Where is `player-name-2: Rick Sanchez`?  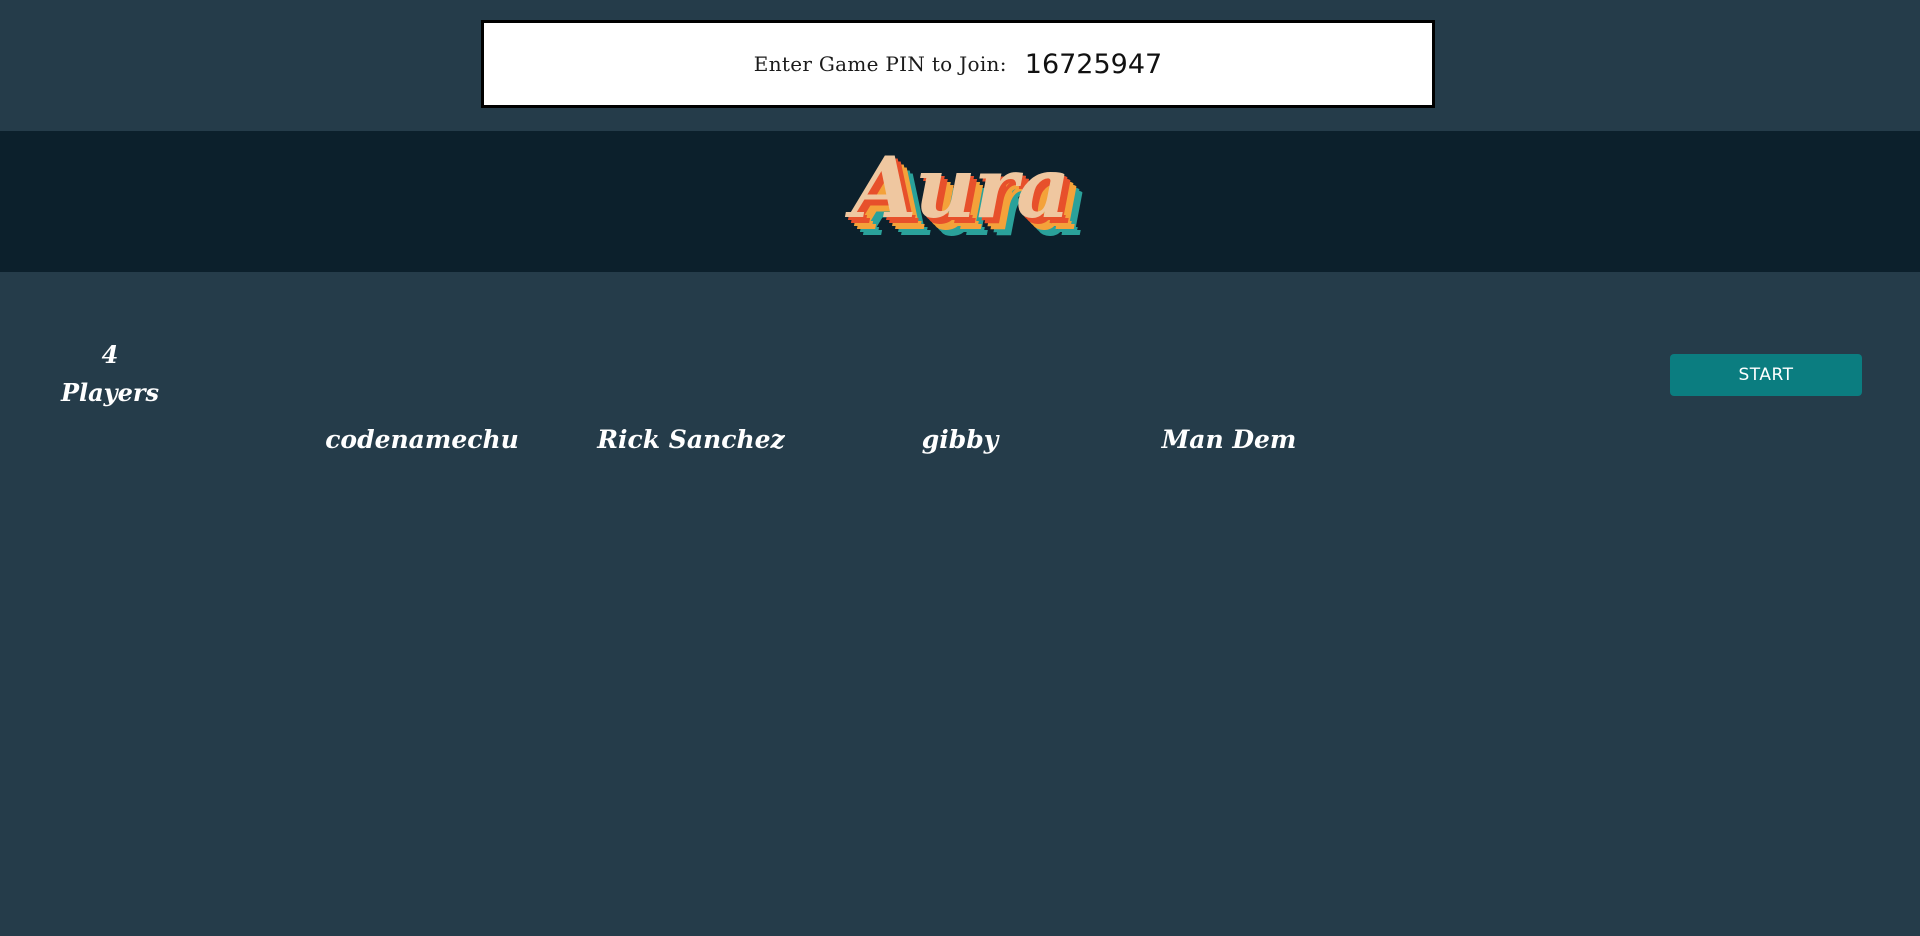
player-name-2: Rick Sanchez is located at coordinates (691, 439).